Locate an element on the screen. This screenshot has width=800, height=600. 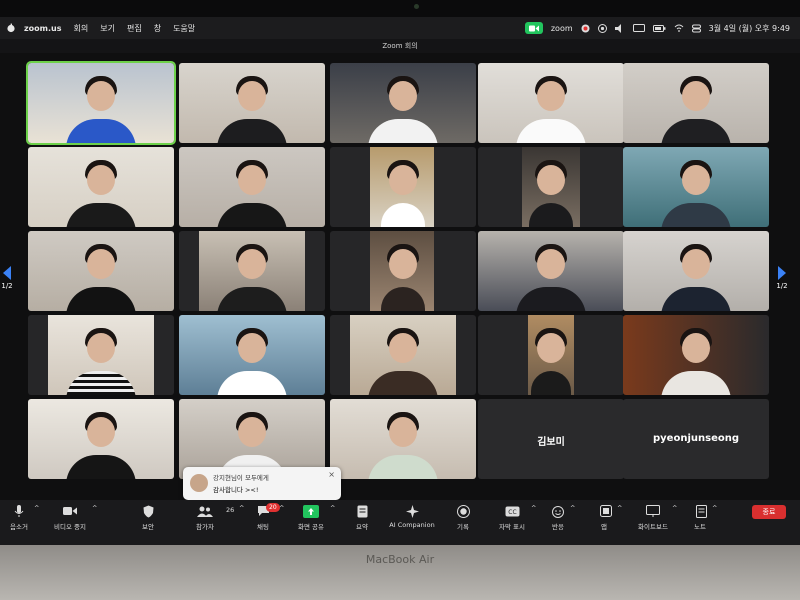
share-screen-button: 화면 공유 is located at coordinates (311, 517).